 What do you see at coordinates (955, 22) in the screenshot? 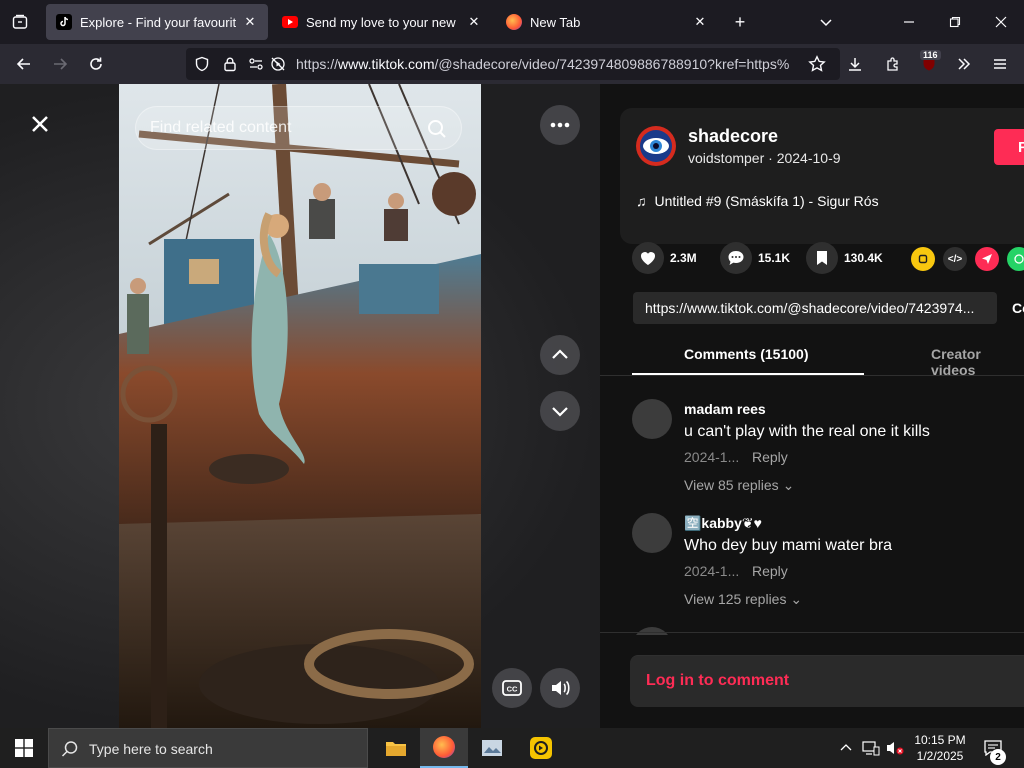
I see `restore-icon` at bounding box center [955, 22].